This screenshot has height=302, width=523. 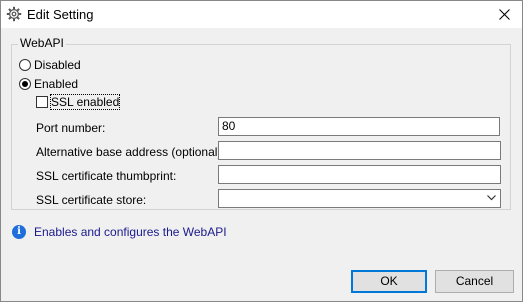 What do you see at coordinates (42, 102) in the screenshot?
I see `ssl-enabled-checkbox` at bounding box center [42, 102].